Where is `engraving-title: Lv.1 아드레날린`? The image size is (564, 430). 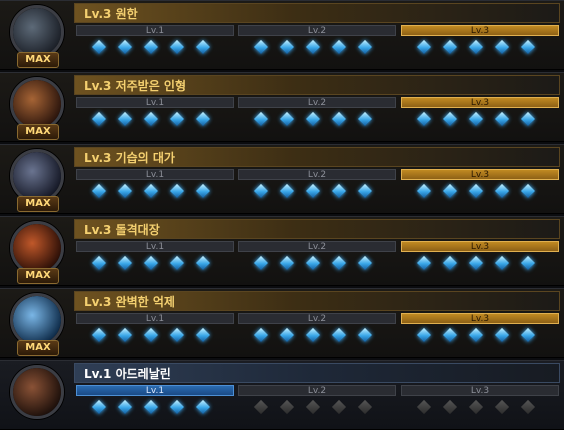
engraving-title: Lv.1 아드레날린 is located at coordinates (317, 373).